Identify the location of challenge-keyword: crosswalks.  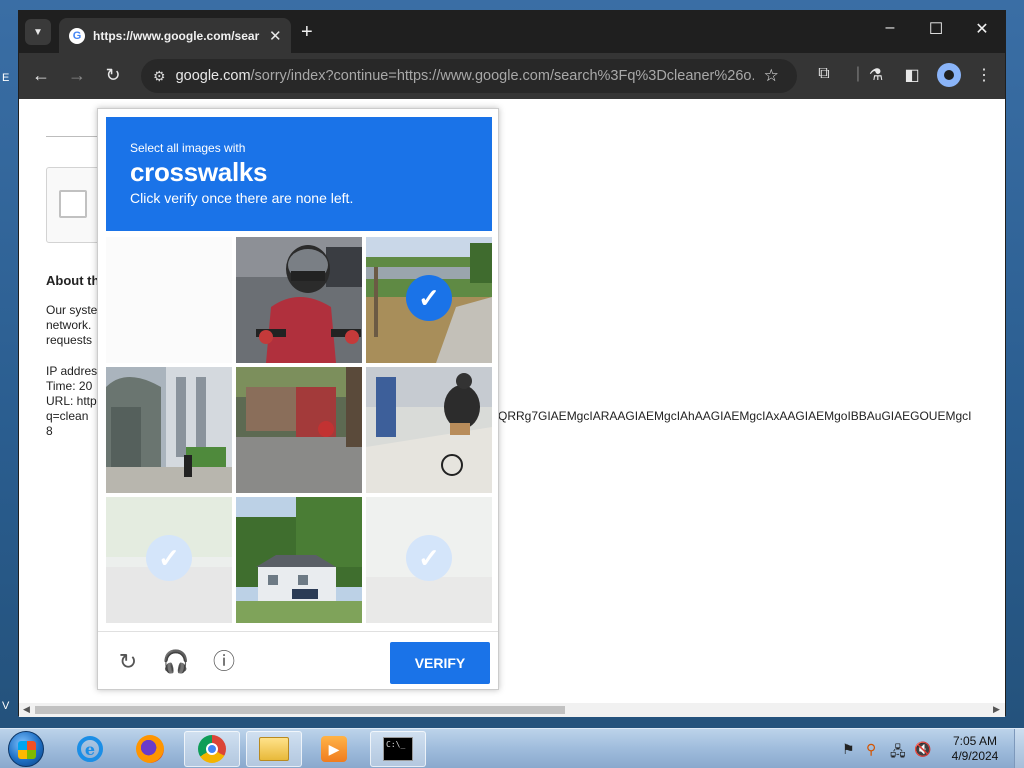
(199, 172).